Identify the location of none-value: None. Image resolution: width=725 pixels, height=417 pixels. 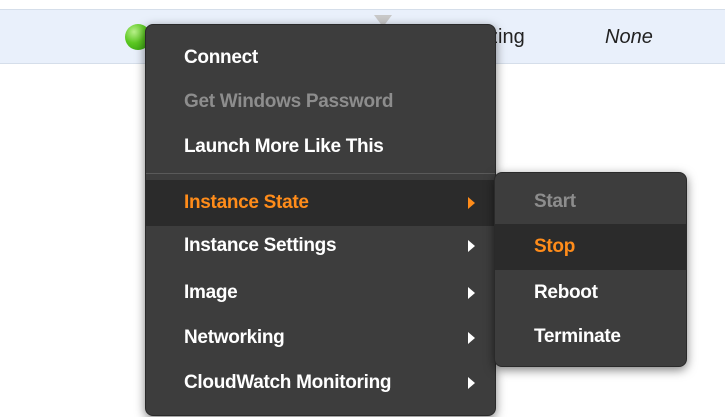
(629, 37).